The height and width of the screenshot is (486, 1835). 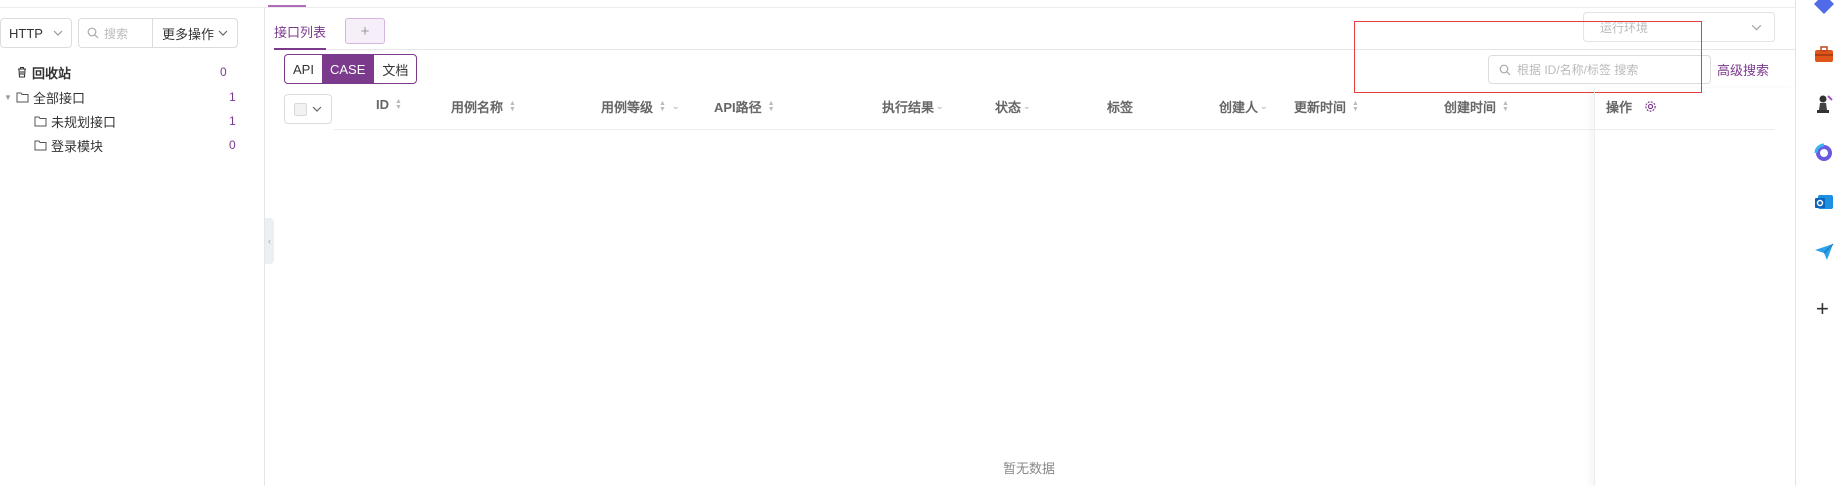 I want to click on column-label: 用例名称, so click(x=477, y=107).